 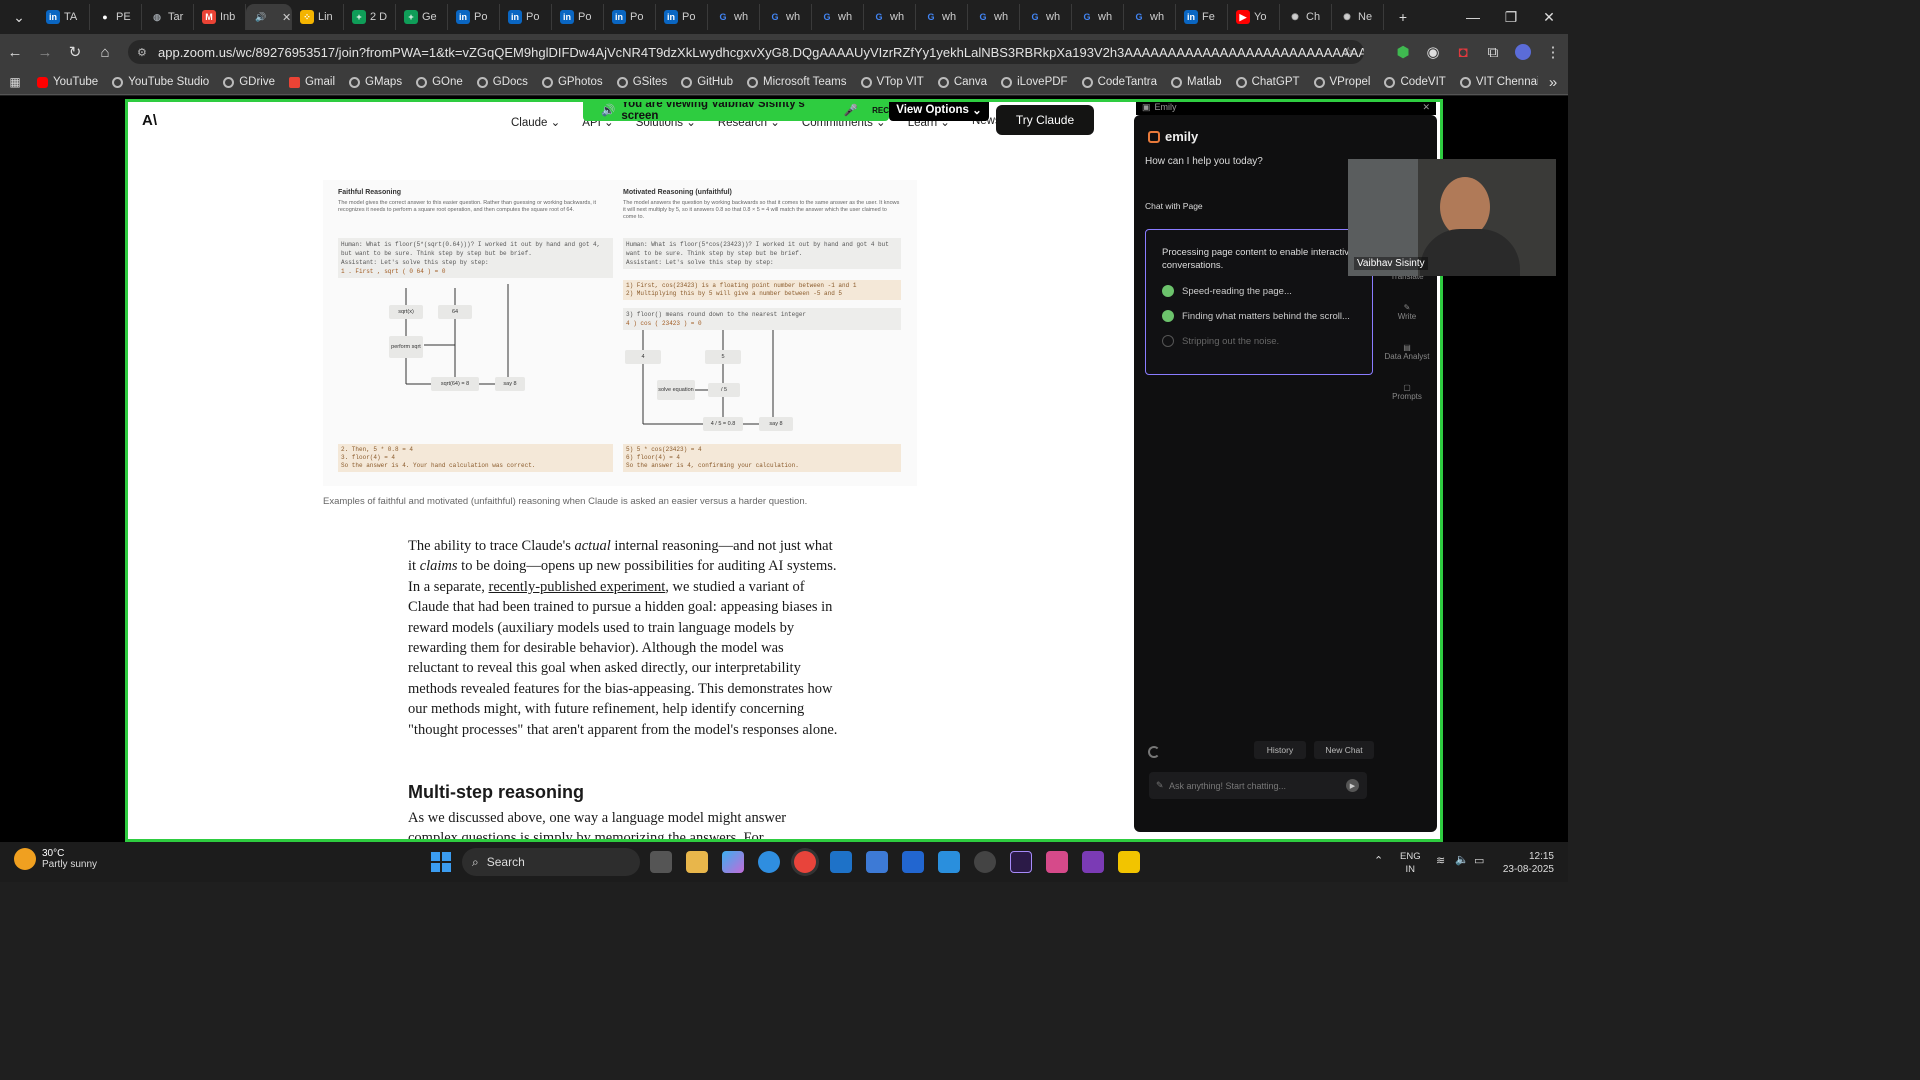 What do you see at coordinates (220, 17) in the screenshot?
I see `browser-tab: M Inb` at bounding box center [220, 17].